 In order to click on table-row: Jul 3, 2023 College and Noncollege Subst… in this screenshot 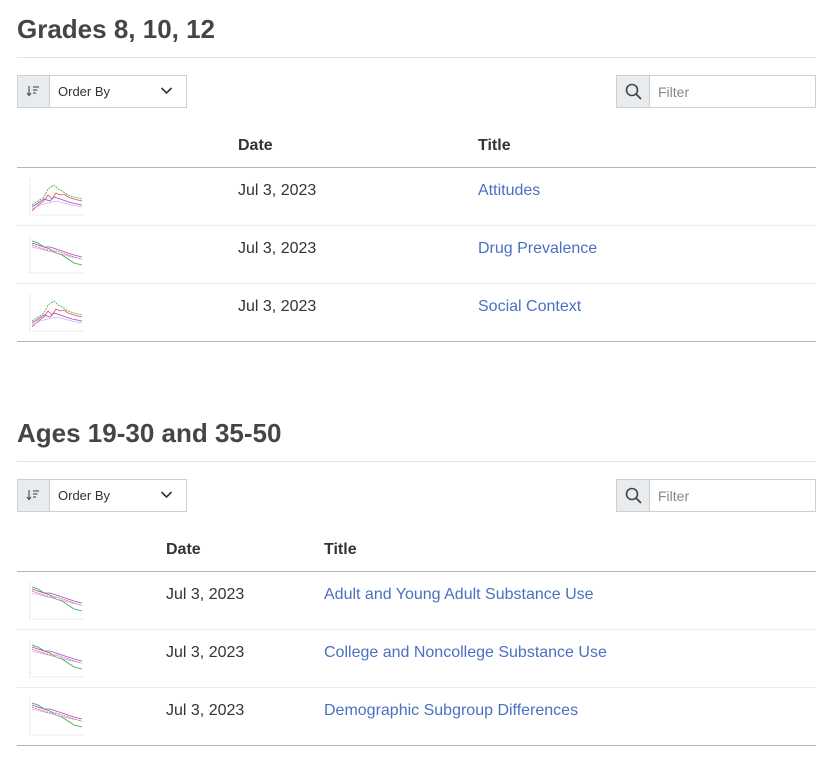, I will do `click(416, 659)`.